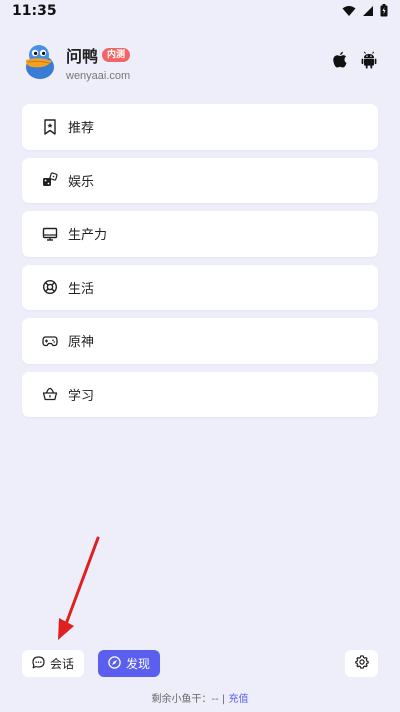  I want to click on discover-button: 发现, so click(129, 663).